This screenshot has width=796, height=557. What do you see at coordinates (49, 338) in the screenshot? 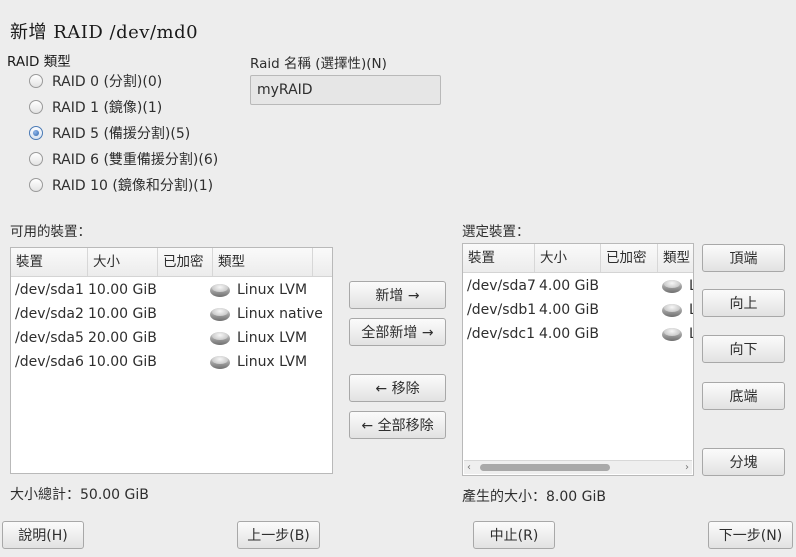
I see `cell-device: /dev/sda5` at bounding box center [49, 338].